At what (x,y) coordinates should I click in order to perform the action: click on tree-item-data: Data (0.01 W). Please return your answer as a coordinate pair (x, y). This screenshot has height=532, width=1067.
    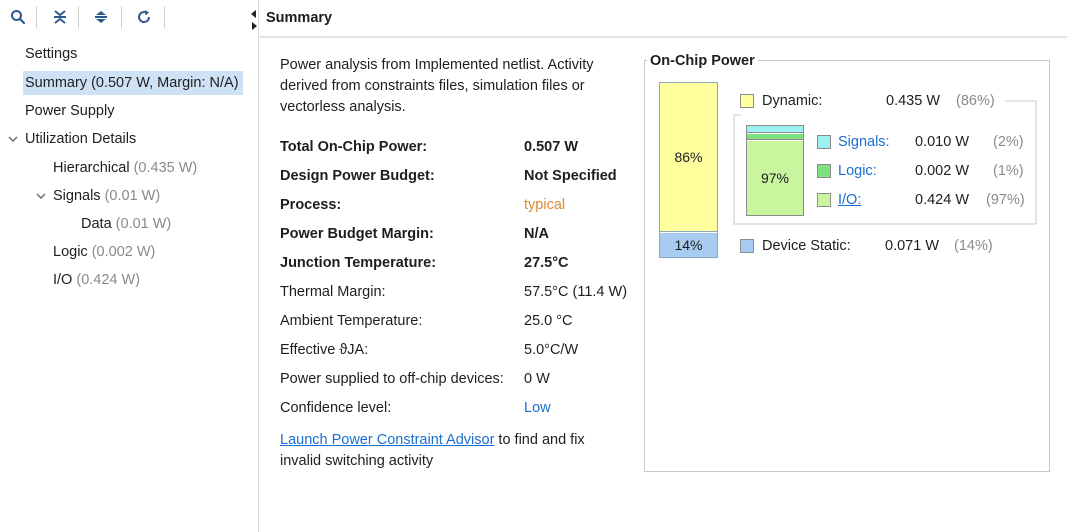
    Looking at the image, I should click on (126, 224).